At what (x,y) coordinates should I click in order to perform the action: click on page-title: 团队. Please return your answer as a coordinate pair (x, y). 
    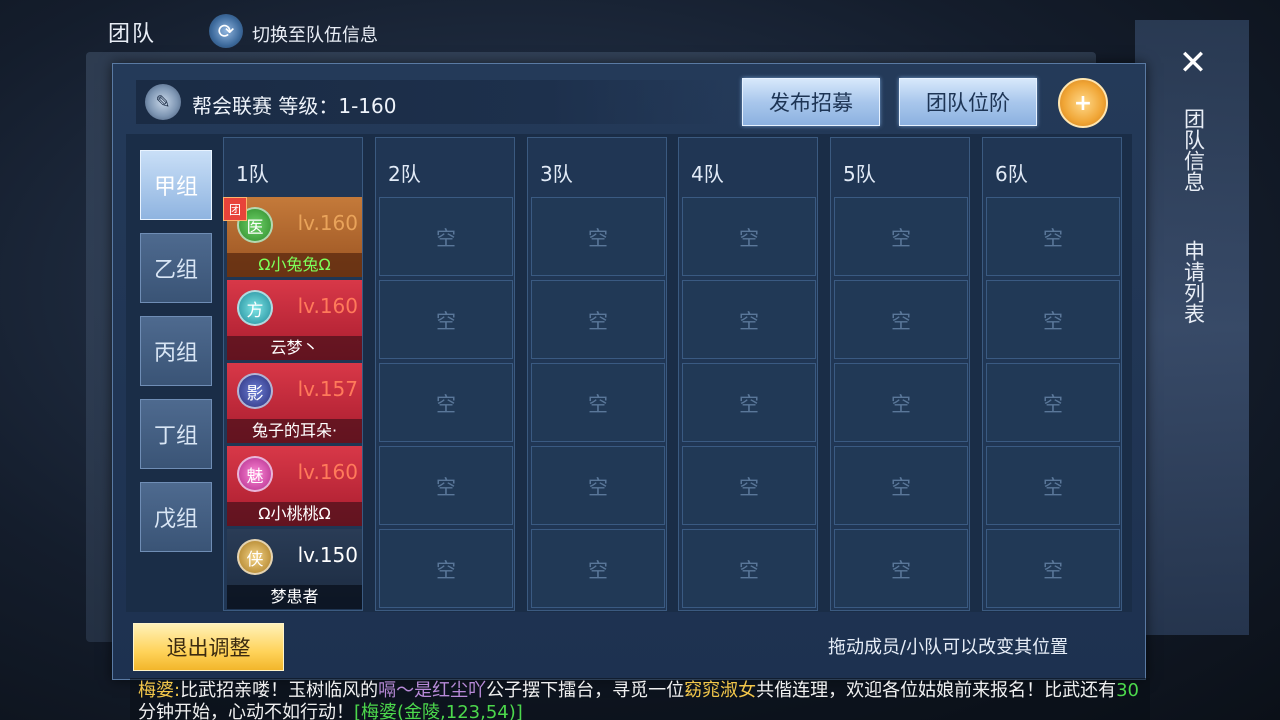
    Looking at the image, I should click on (132, 34).